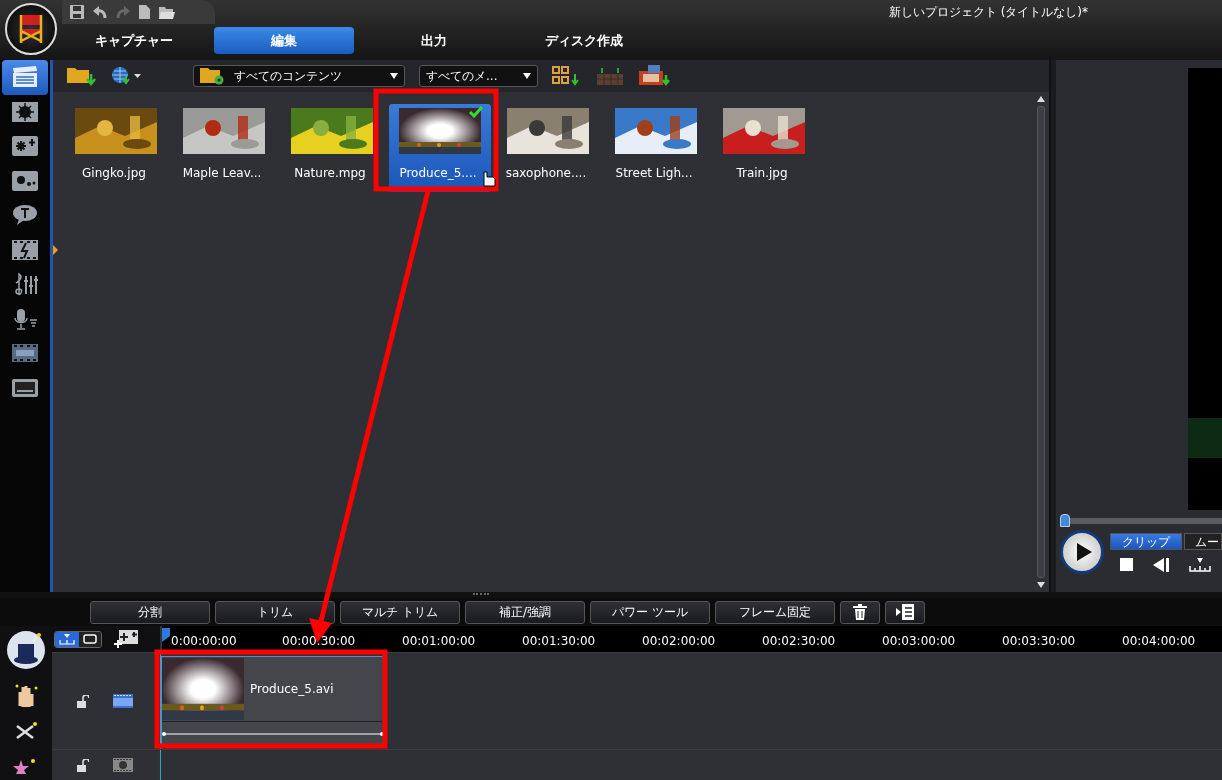  Describe the element at coordinates (25, 353) in the screenshot. I see `film-numbers-icon` at that location.